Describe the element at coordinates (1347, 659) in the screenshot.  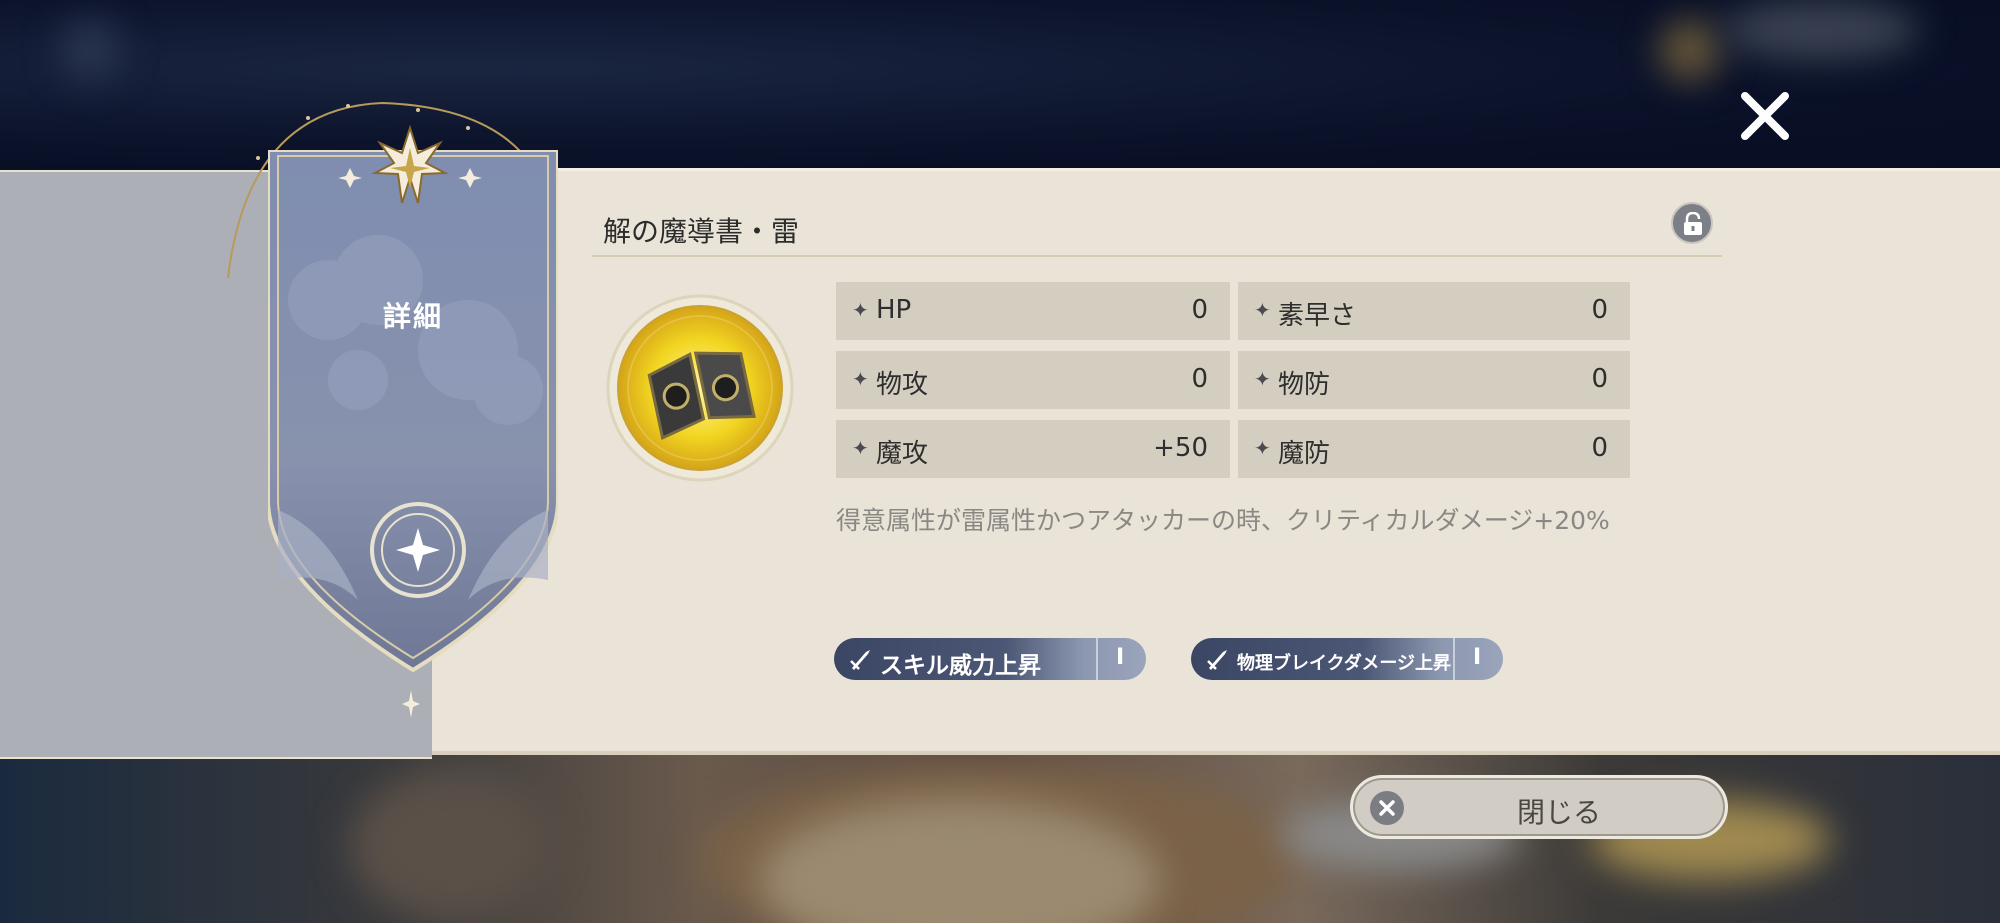
I see `break-tag: 物理ブレイクダメージ上昇 I` at that location.